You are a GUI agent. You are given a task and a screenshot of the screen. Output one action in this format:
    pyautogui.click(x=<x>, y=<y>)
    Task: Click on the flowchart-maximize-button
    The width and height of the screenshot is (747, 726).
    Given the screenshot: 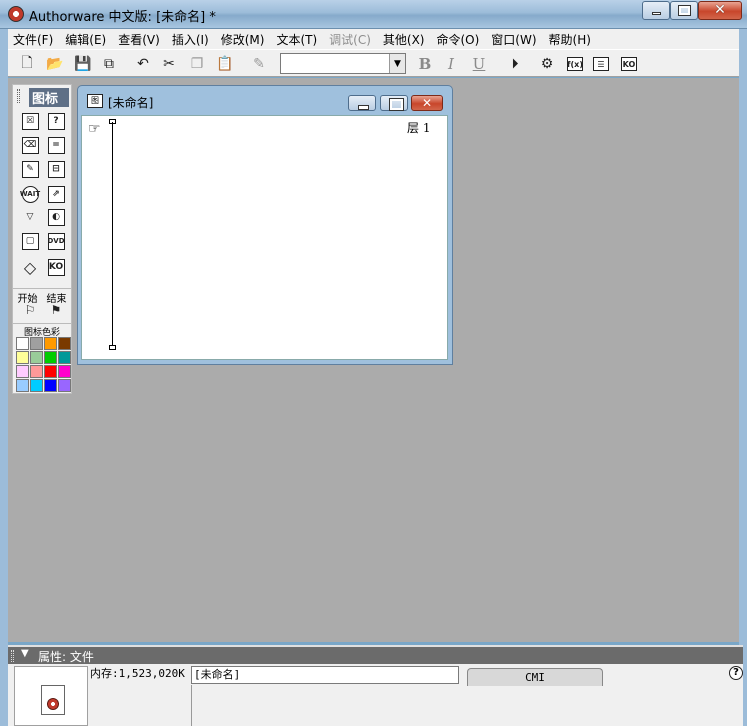 What is the action you would take?
    pyautogui.click(x=394, y=103)
    